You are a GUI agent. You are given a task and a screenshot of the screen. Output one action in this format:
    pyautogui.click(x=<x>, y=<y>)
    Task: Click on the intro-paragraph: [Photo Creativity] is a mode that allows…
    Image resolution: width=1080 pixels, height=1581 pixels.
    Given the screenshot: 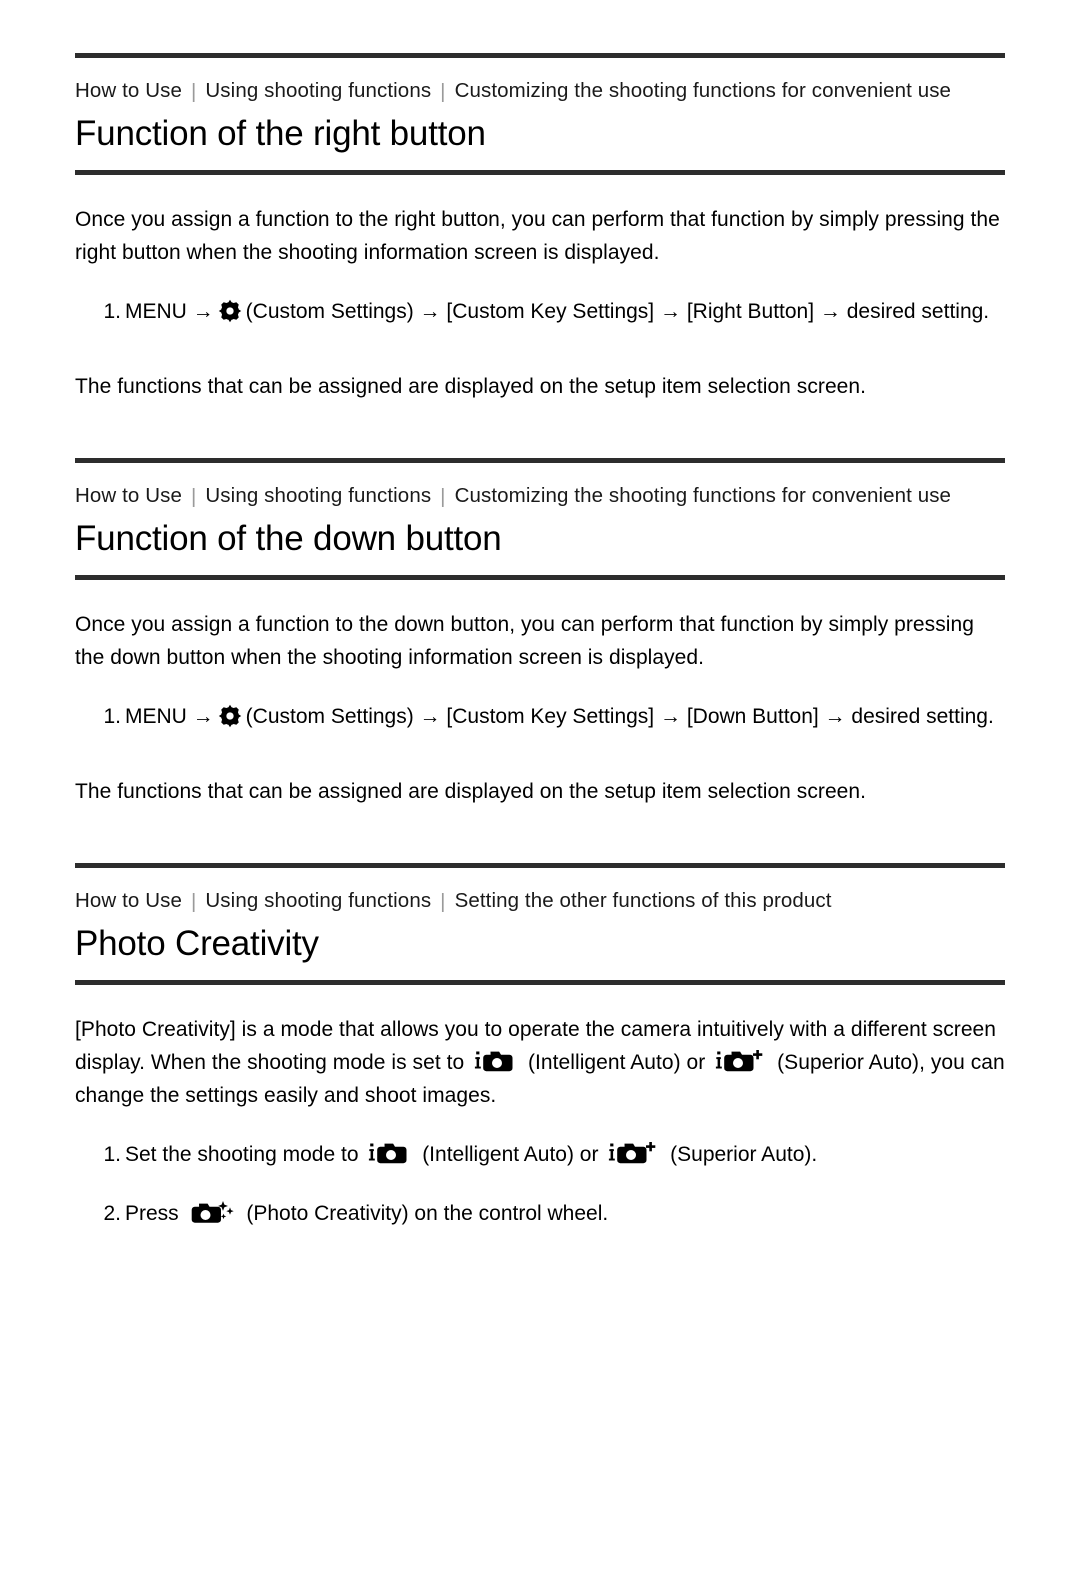 What is the action you would take?
    pyautogui.click(x=540, y=1062)
    